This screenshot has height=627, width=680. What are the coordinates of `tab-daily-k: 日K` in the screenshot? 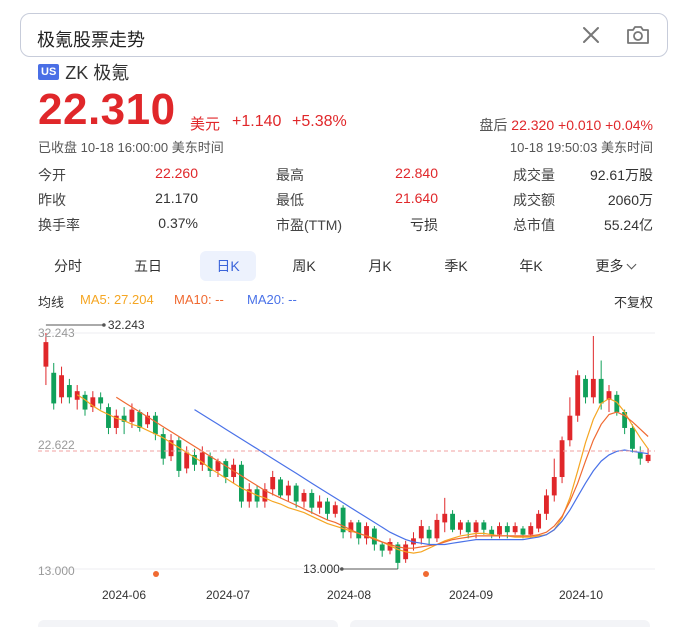 It's located at (228, 266).